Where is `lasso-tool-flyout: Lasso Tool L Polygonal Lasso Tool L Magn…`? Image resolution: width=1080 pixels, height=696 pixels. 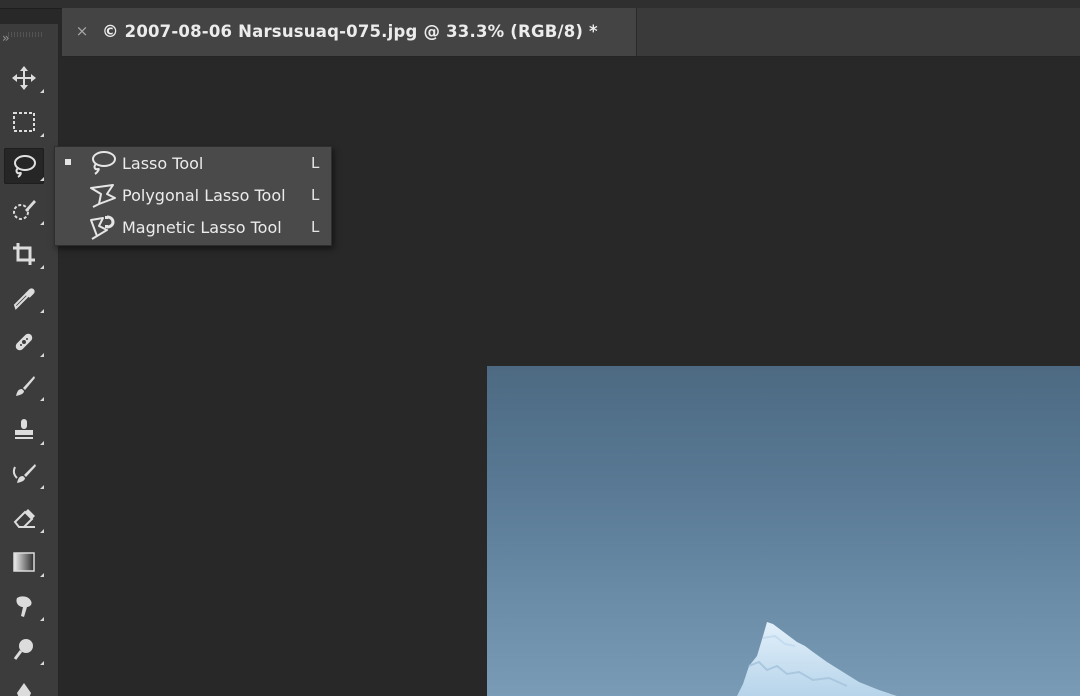 lasso-tool-flyout: Lasso Tool L Polygonal Lasso Tool L Magn… is located at coordinates (193, 196).